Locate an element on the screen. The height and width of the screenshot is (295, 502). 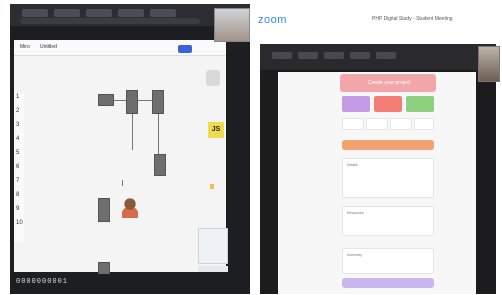
side-number: 7 is located at coordinates (18, 181).